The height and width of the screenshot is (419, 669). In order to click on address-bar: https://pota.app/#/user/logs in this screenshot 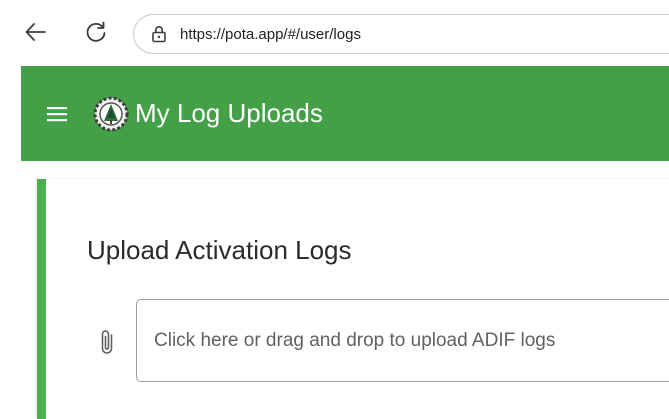, I will do `click(401, 34)`.